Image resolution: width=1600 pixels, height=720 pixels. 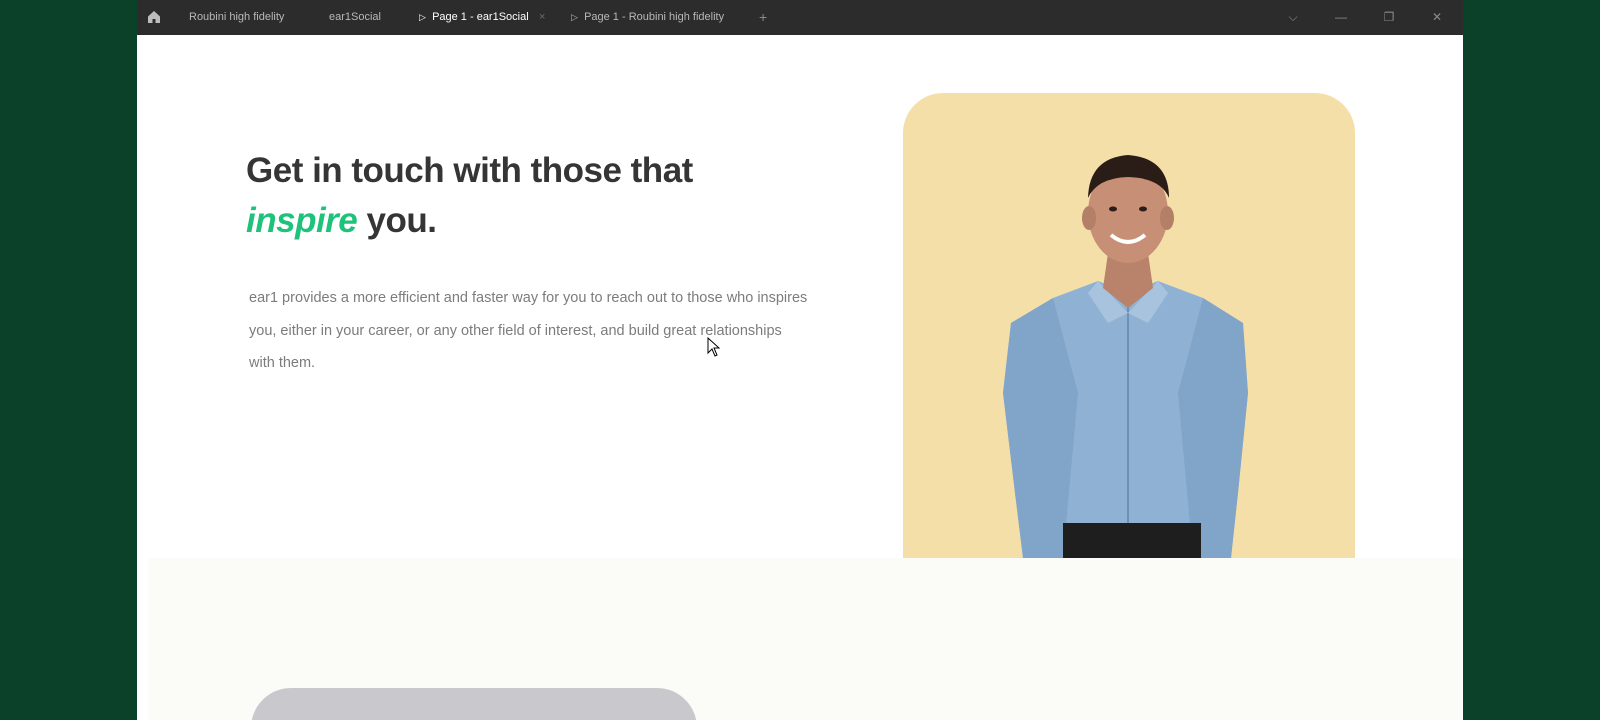 I want to click on tab-roubini-high-fidelity: Roubini high fidelity, so click(x=236, y=17).